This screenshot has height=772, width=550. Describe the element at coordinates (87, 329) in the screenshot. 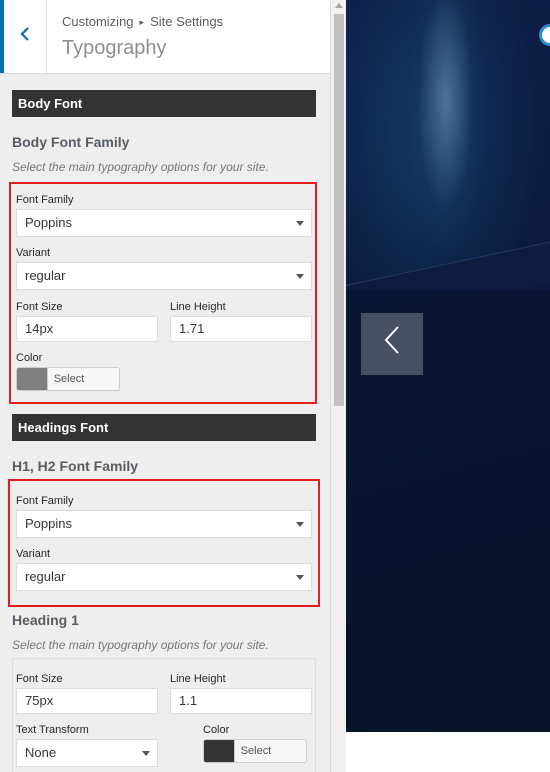

I see `body-font-size-input: 14px` at that location.